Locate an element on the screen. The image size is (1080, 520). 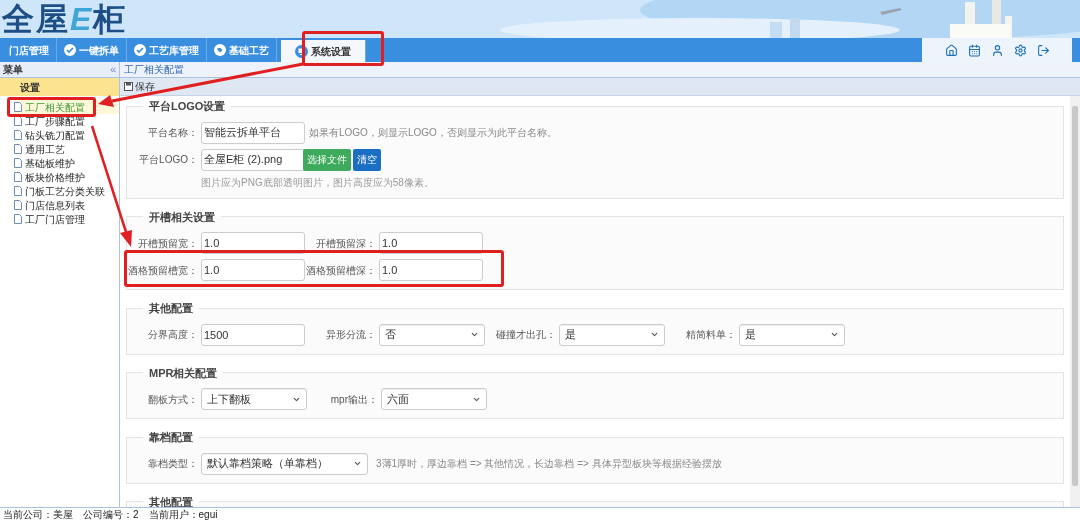
field-label: 精简料单： is located at coordinates (711, 335).